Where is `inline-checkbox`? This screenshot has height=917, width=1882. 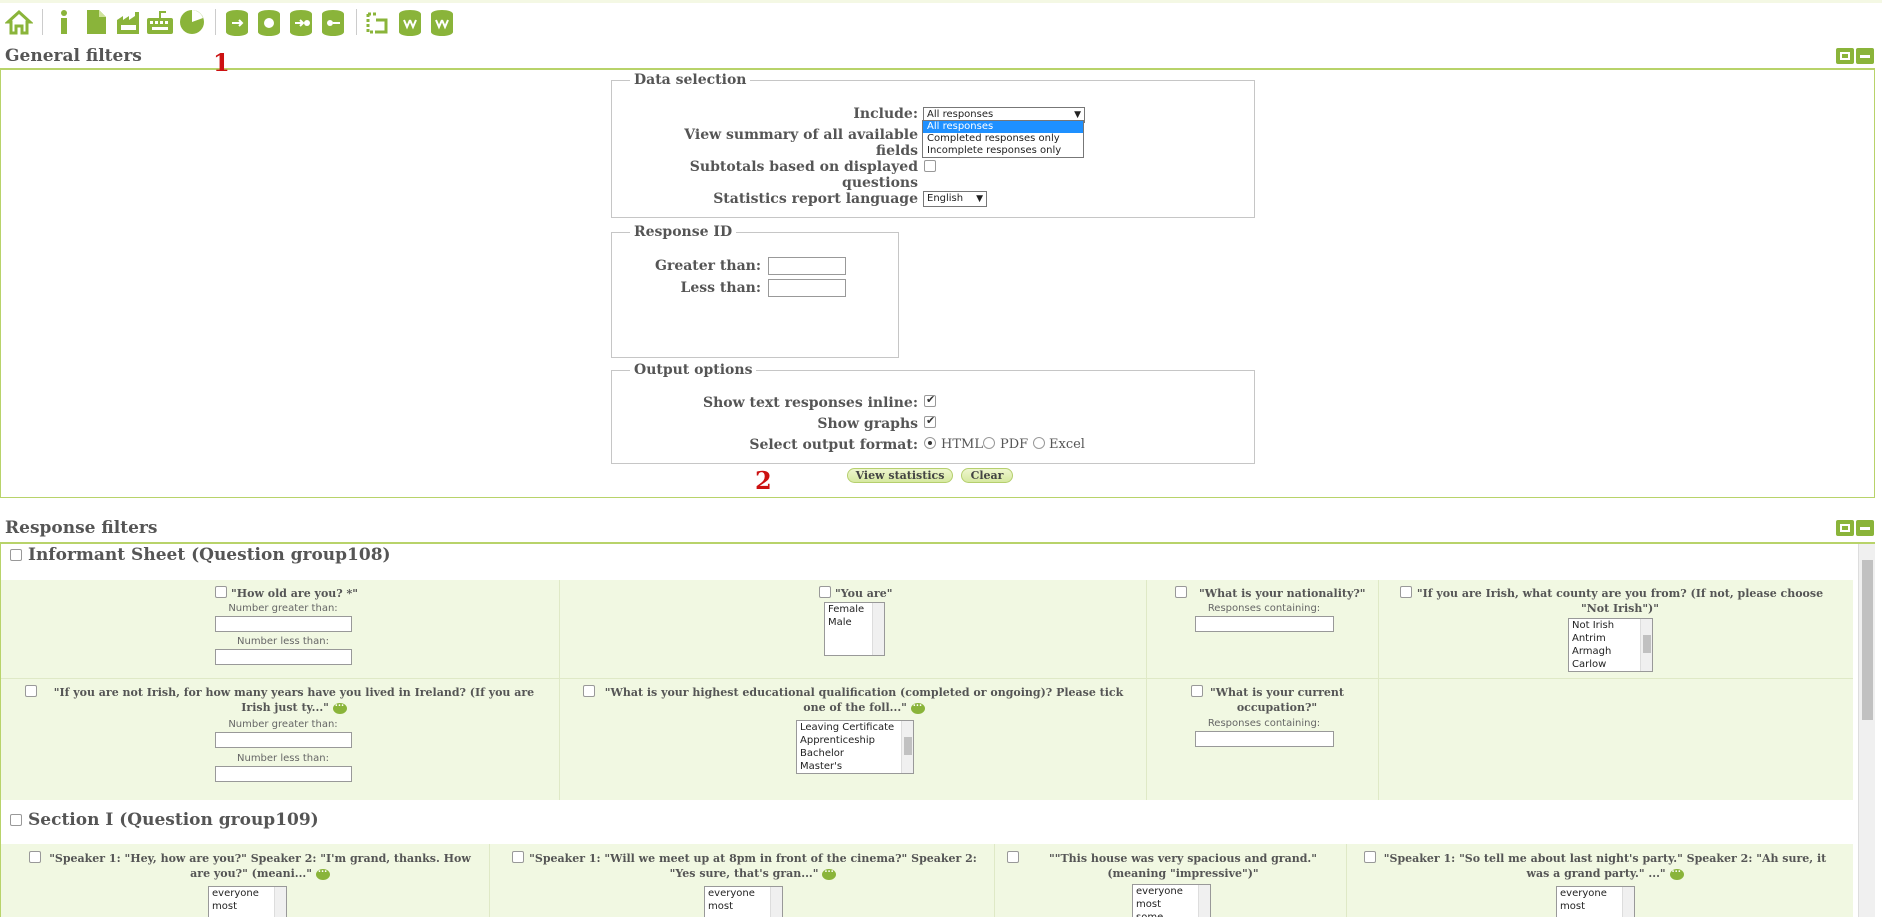 inline-checkbox is located at coordinates (930, 400).